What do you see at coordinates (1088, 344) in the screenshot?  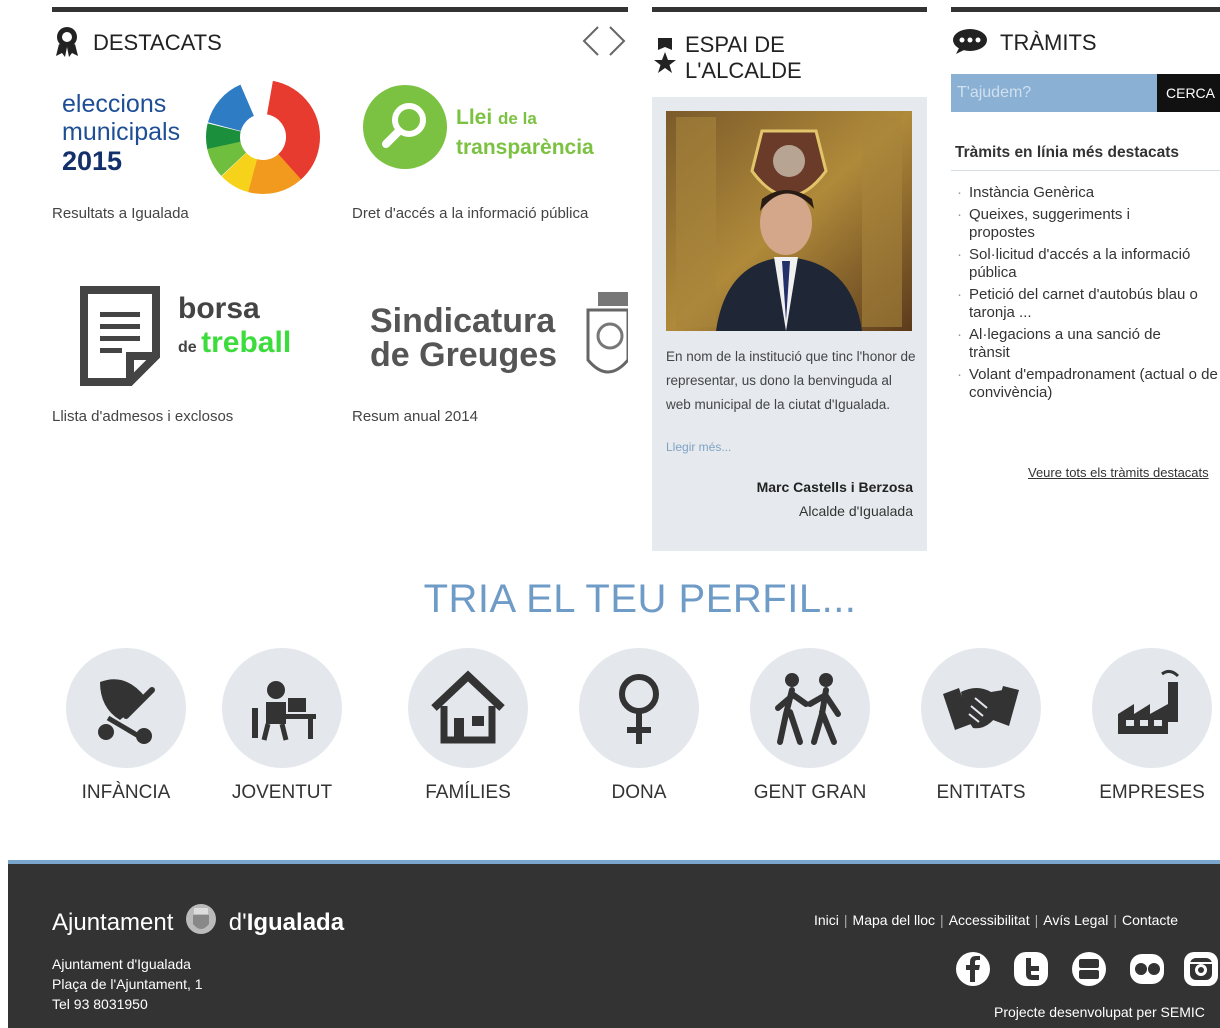 I see `list-item: Al·legacions a una sanció de trànsit` at bounding box center [1088, 344].